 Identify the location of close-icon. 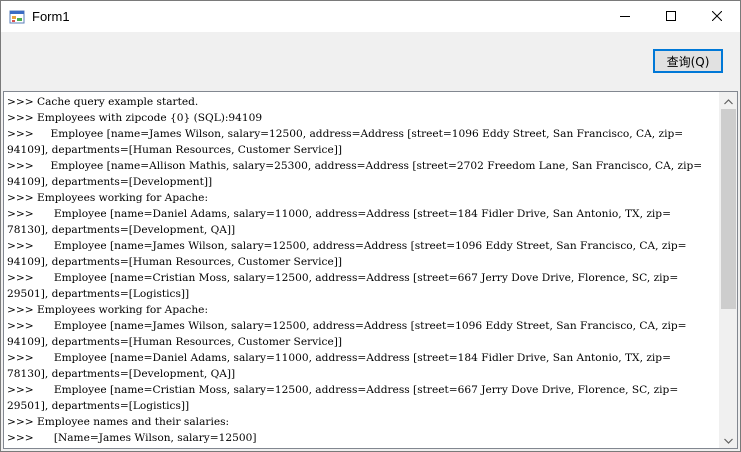
(717, 17).